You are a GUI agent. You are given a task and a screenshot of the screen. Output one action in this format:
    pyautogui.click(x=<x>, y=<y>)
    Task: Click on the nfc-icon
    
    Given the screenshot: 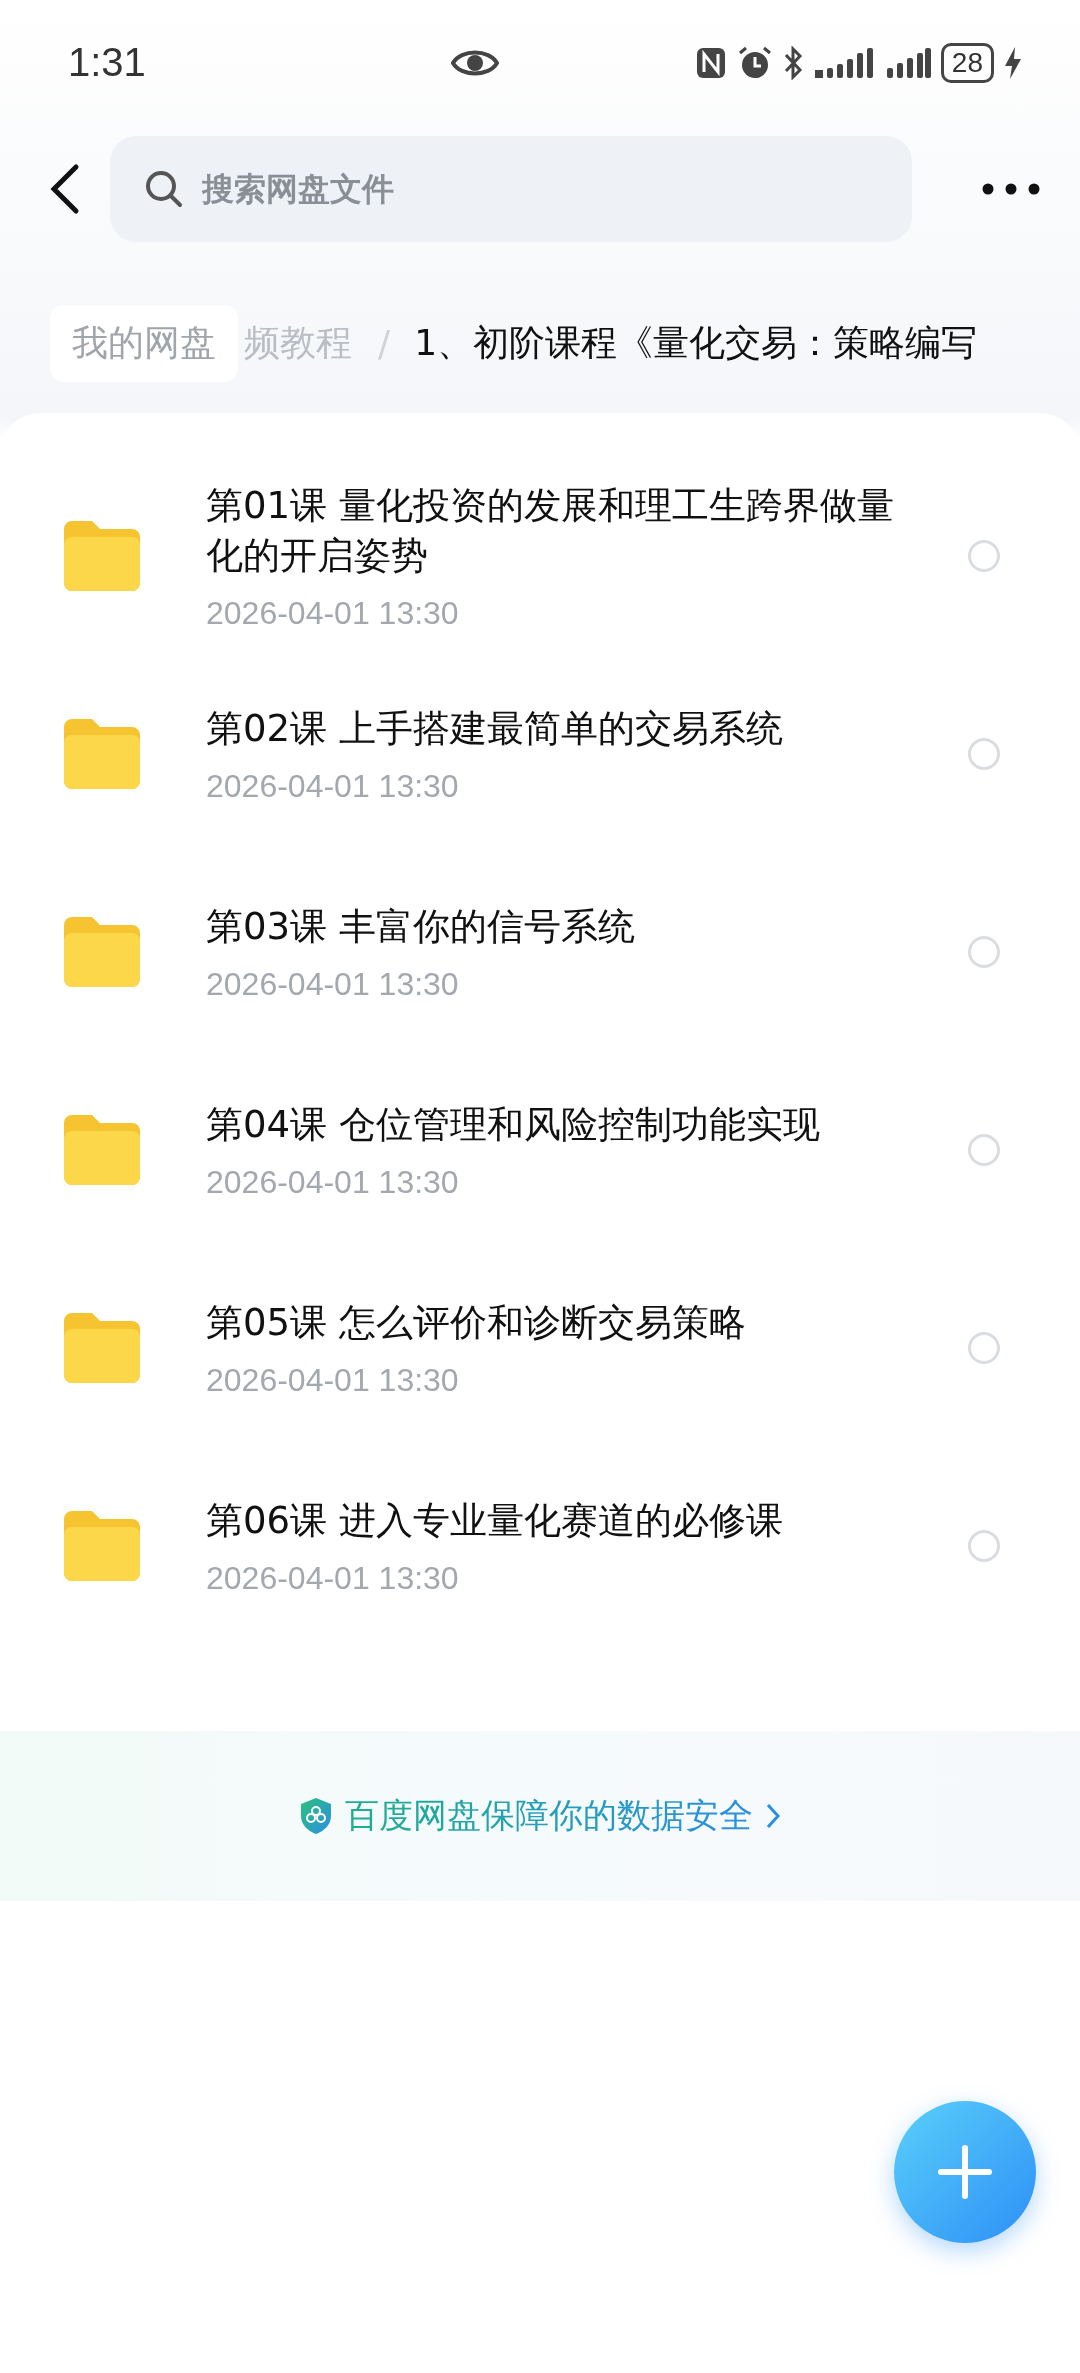 What is the action you would take?
    pyautogui.click(x=710, y=62)
    